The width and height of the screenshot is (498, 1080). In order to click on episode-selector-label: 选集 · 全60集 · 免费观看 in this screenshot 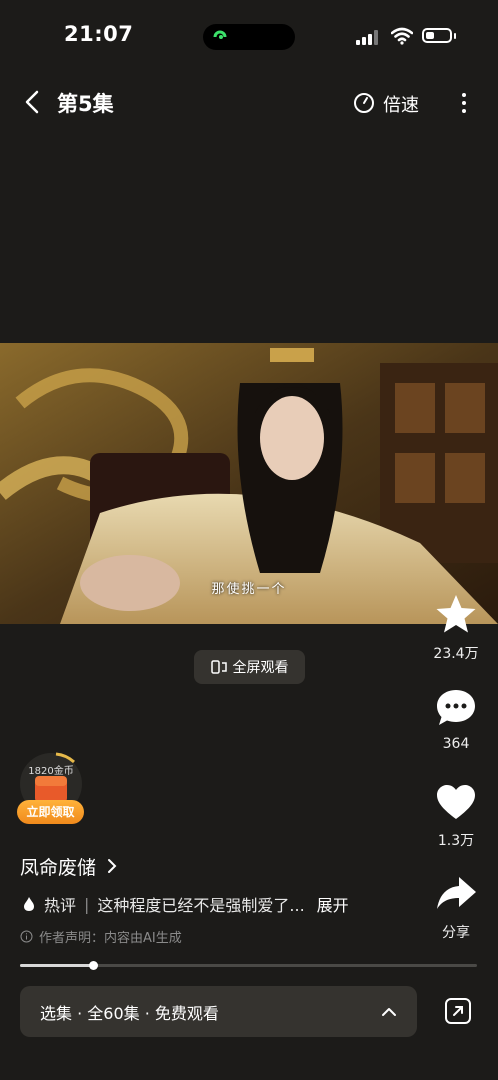, I will do `click(129, 1013)`.